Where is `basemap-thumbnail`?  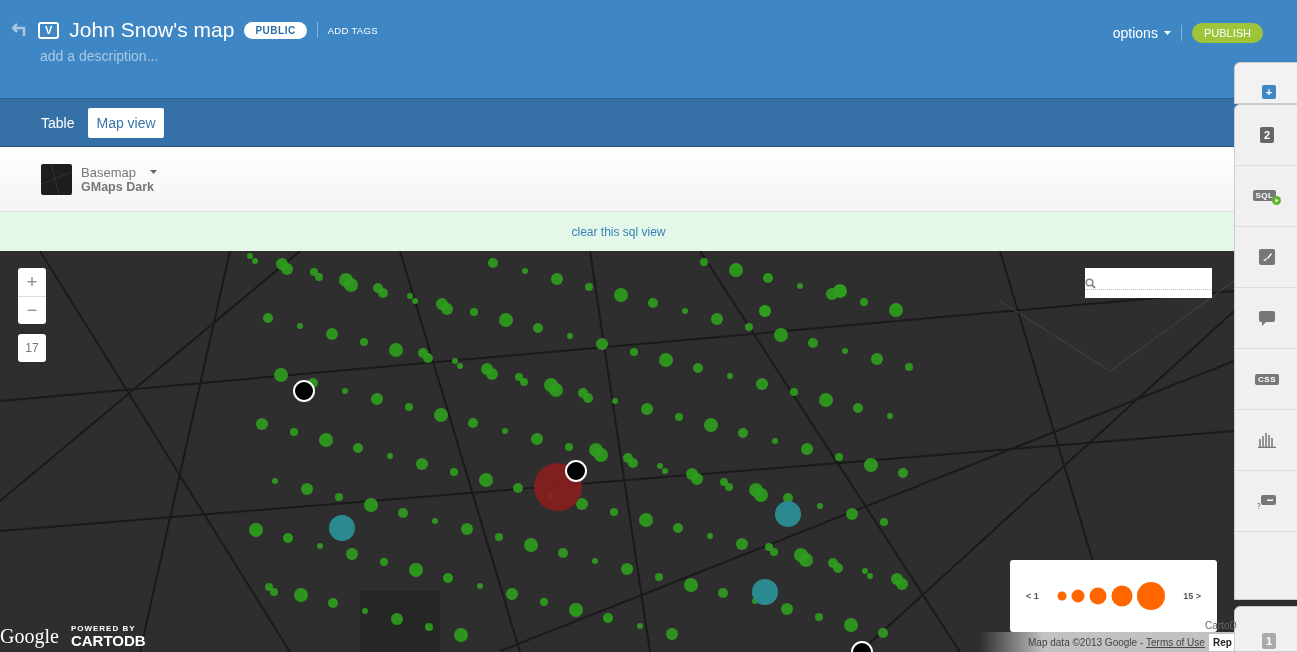 basemap-thumbnail is located at coordinates (56, 179).